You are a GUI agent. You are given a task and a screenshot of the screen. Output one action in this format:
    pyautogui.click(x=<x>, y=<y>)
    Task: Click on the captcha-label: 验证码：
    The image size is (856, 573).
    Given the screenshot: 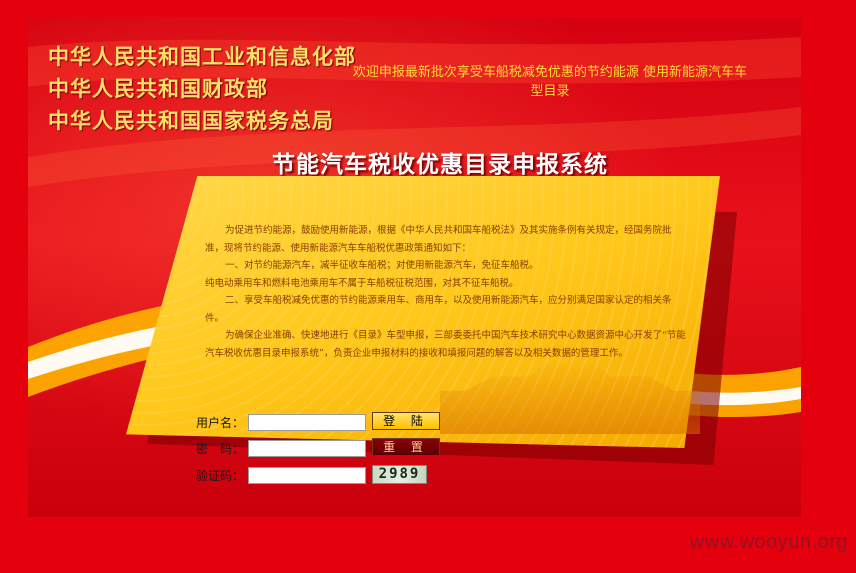 What is the action you would take?
    pyautogui.click(x=220, y=476)
    